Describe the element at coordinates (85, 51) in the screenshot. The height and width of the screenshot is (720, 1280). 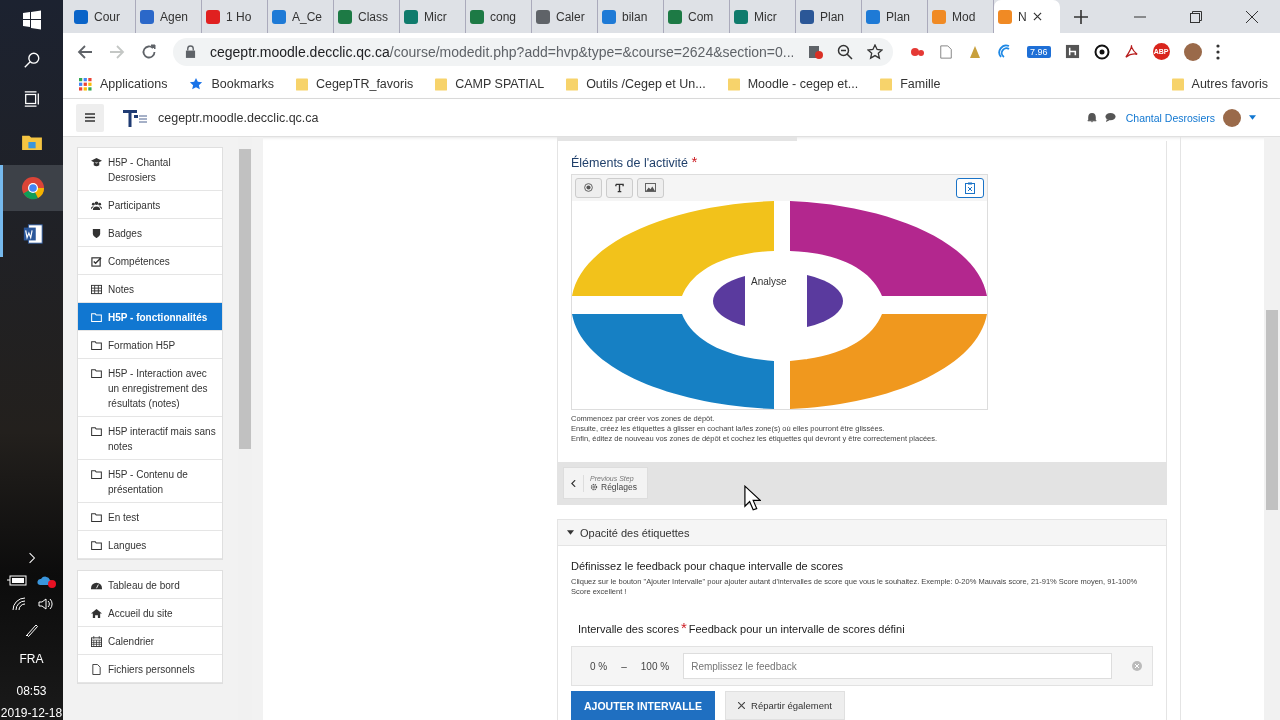
I see `back-icon` at that location.